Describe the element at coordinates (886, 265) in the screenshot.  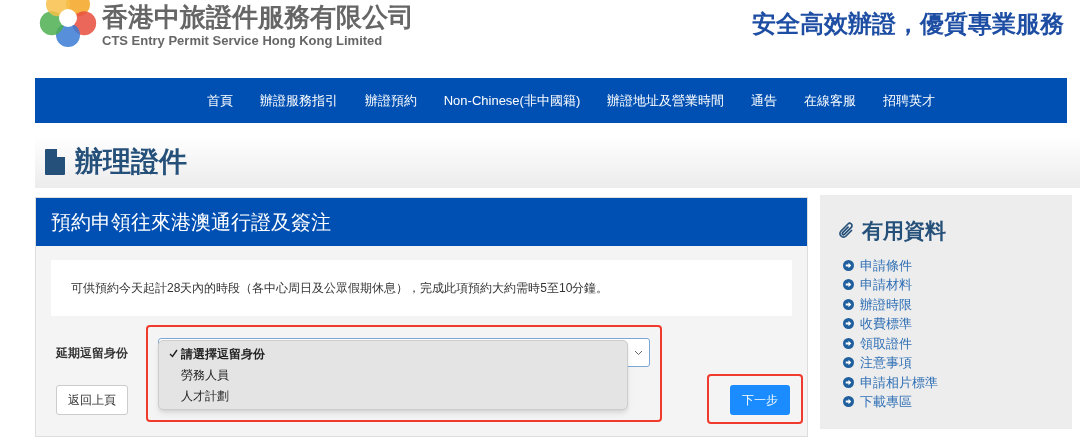
I see `sidebar-link: 申請條件` at that location.